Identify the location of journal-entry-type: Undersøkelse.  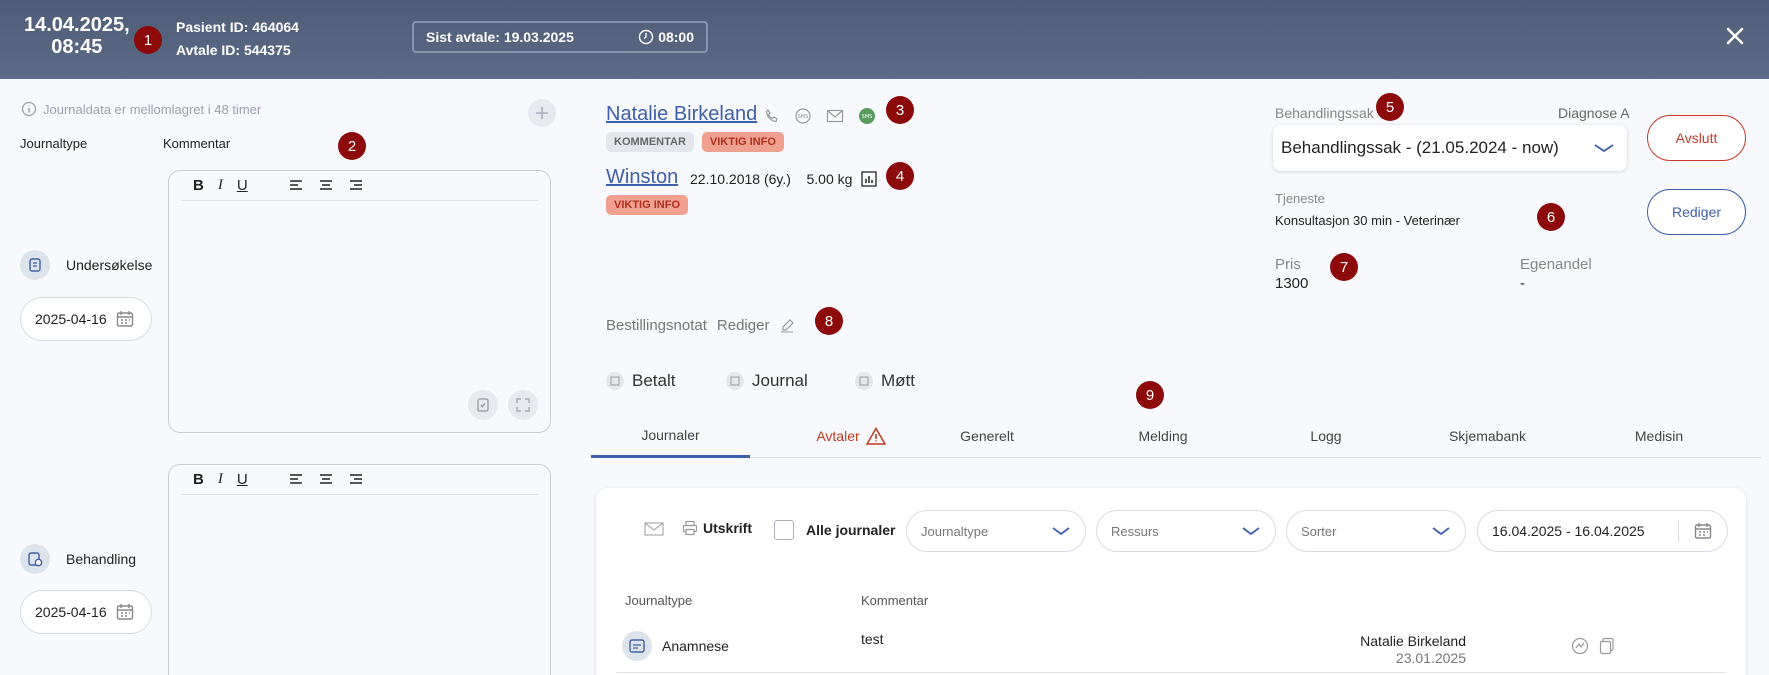
(86, 265).